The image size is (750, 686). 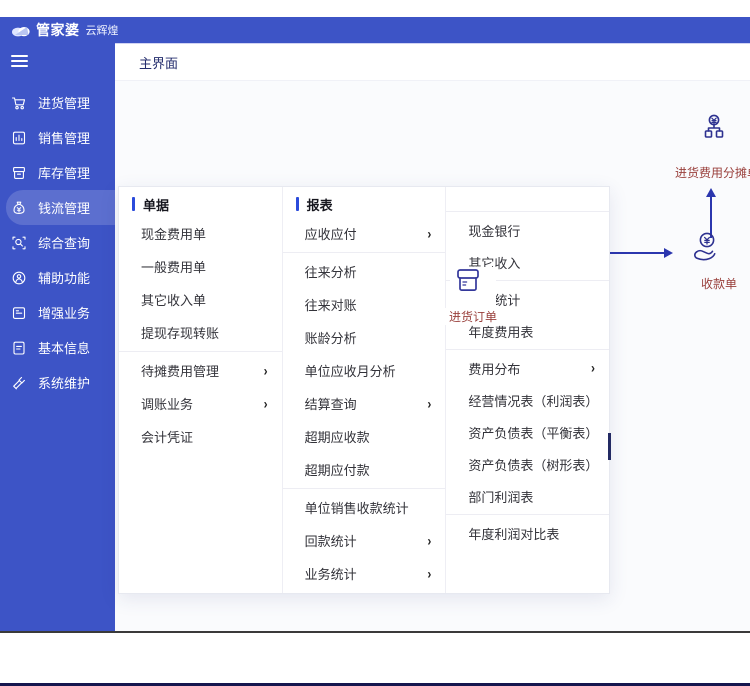 I want to click on menu-item-label: 现金银行, so click(x=494, y=231).